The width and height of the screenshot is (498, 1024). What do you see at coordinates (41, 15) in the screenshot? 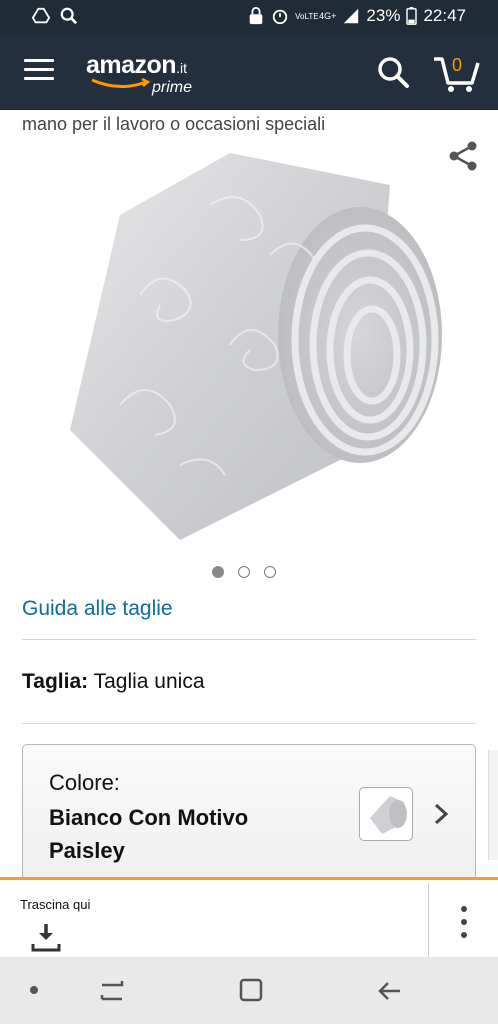
I see `drive-icon` at bounding box center [41, 15].